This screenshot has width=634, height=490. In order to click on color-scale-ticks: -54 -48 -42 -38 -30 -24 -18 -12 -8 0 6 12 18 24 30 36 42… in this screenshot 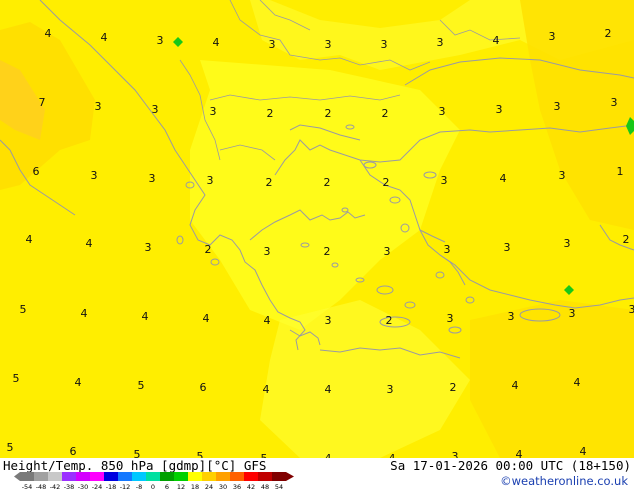, I will do `click(152, 486)`.